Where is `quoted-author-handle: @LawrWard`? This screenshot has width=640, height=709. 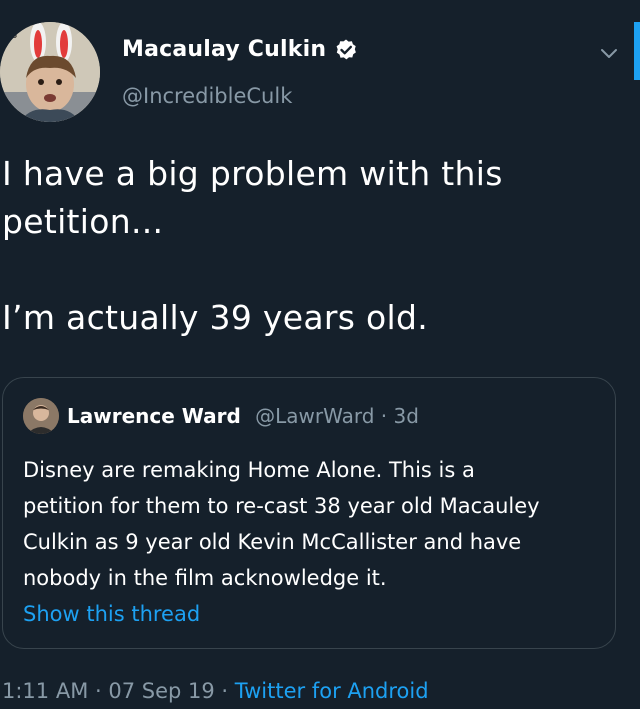
quoted-author-handle: @LawrWard is located at coordinates (314, 416).